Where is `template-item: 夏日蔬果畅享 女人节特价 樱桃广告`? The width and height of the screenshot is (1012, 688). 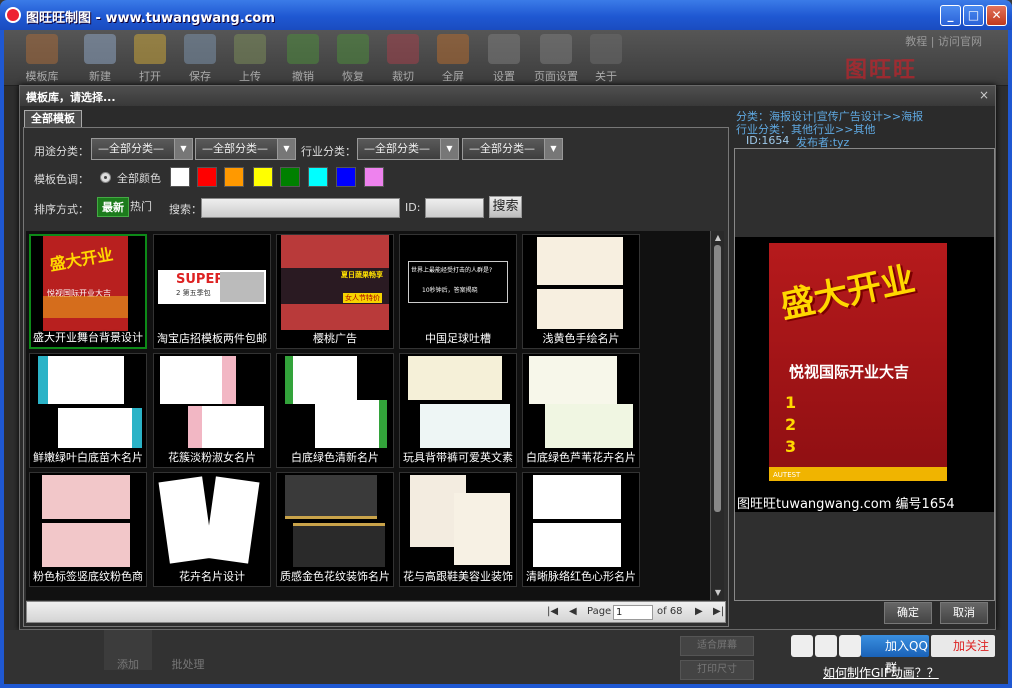
template-item: 夏日蔬果畅享 女人节特价 樱桃广告 is located at coordinates (335, 291).